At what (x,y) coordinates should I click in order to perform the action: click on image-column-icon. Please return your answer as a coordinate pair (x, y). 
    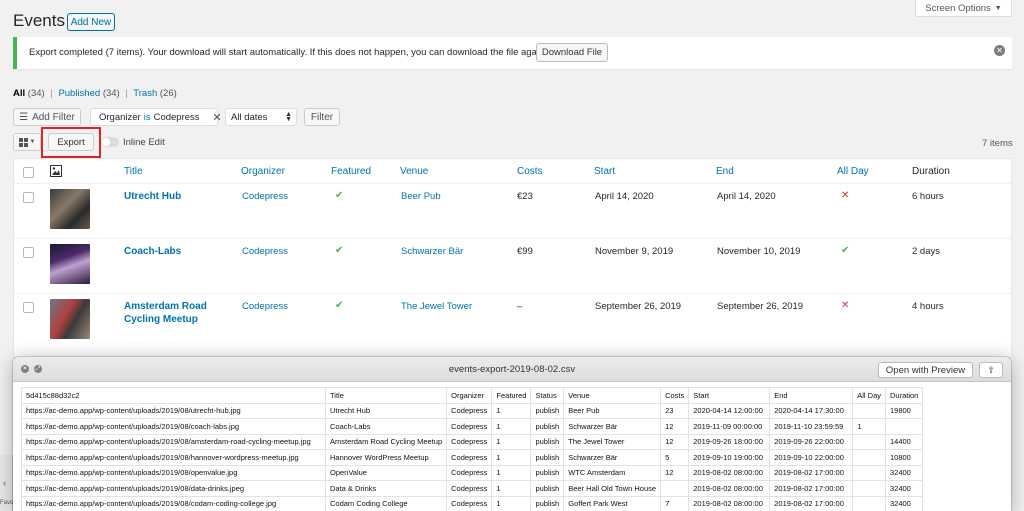
    Looking at the image, I should click on (56, 171).